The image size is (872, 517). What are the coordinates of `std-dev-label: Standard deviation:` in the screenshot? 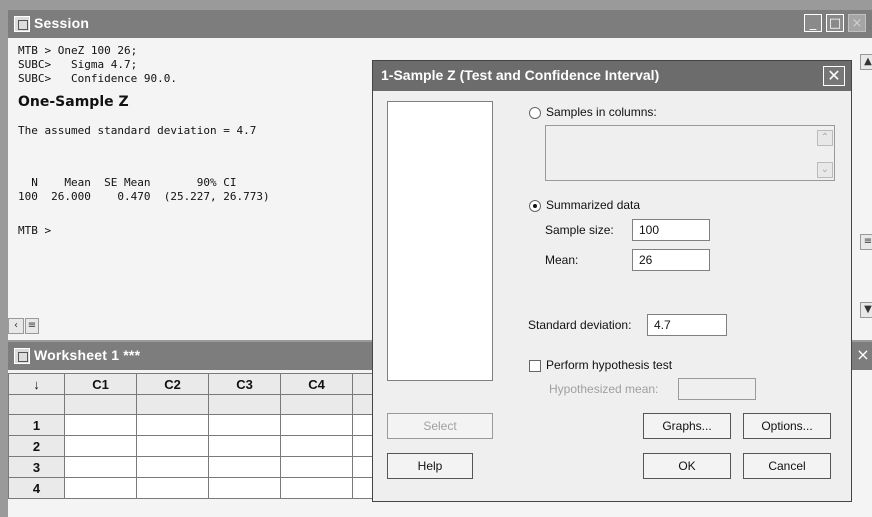 It's located at (580, 325).